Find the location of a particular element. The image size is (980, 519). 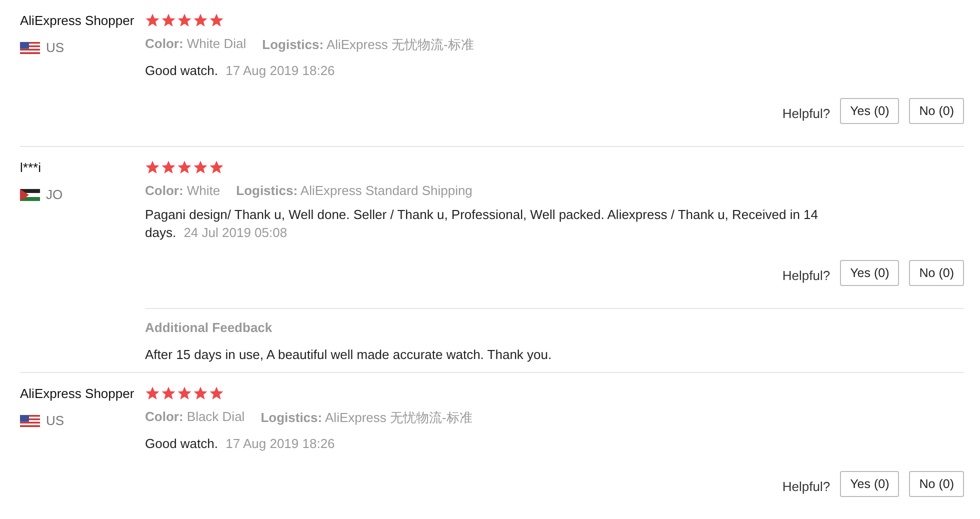

country-code: JO is located at coordinates (54, 194).